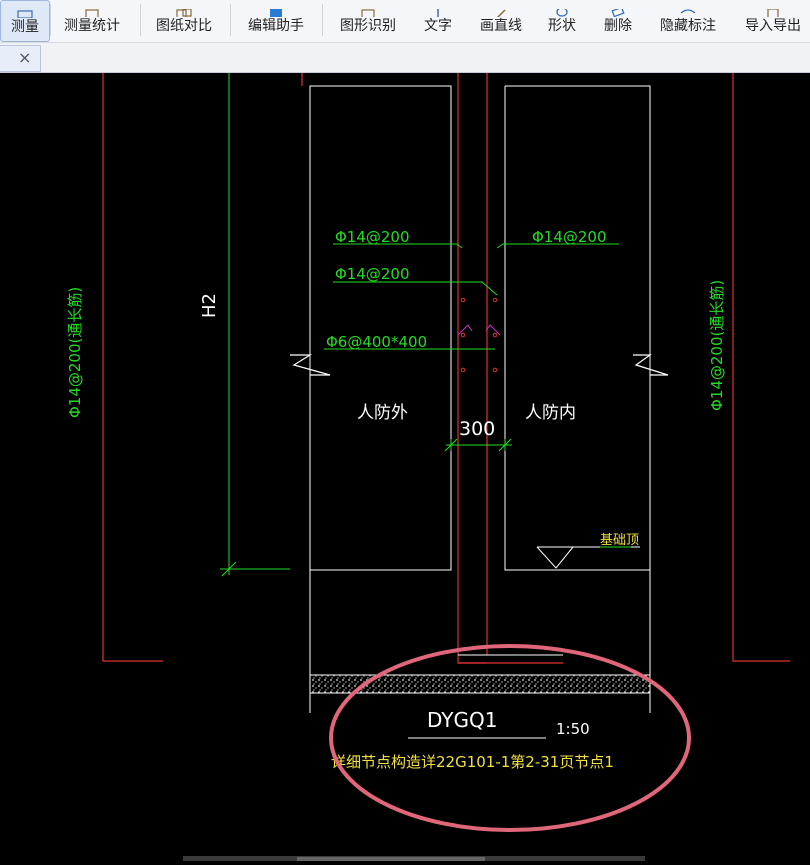 This screenshot has width=810, height=865. Describe the element at coordinates (618, 12) in the screenshot. I see `eraser-icon` at that location.